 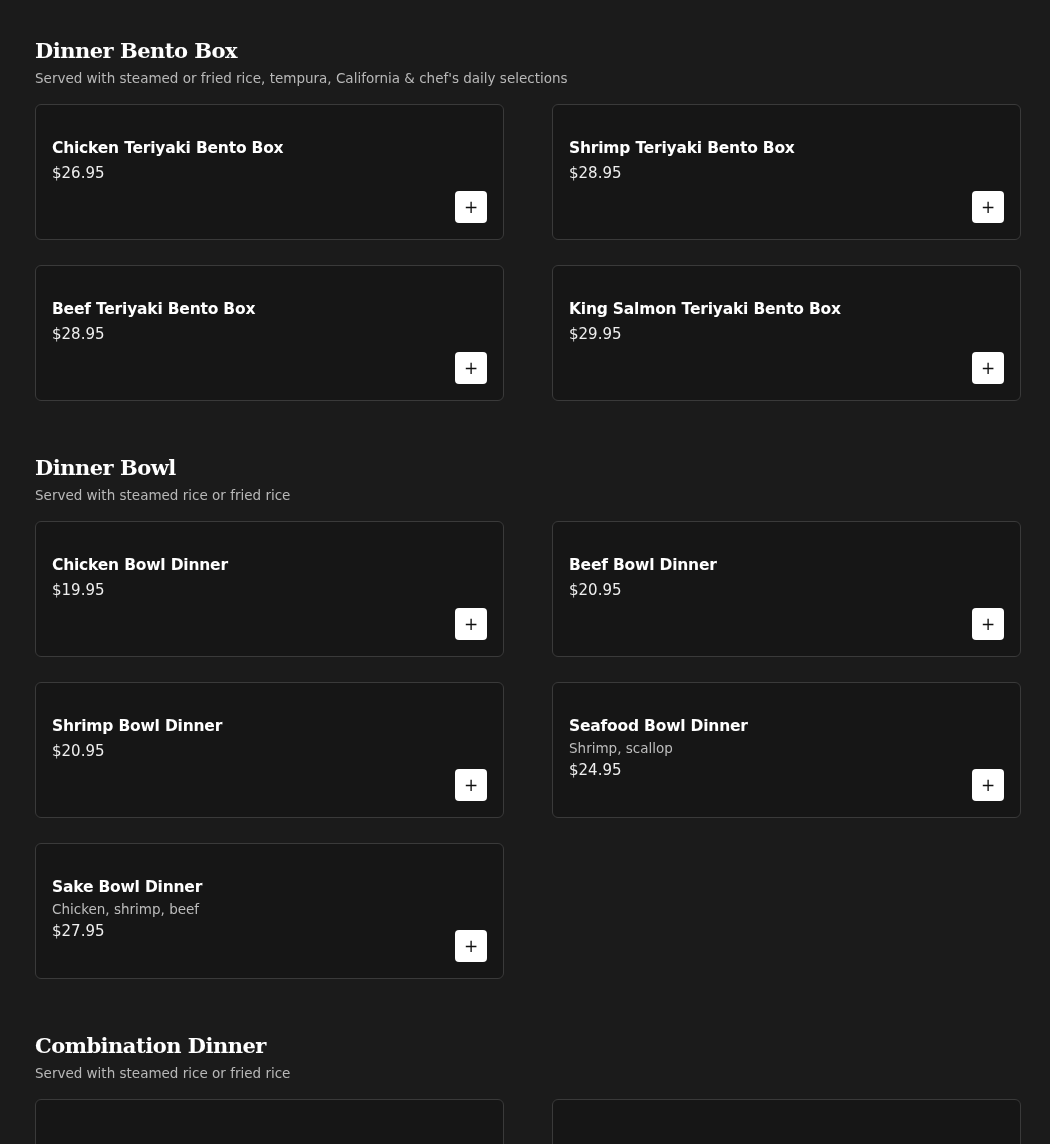 I want to click on item-details: Chicken, shrimp, beef, so click(x=126, y=909).